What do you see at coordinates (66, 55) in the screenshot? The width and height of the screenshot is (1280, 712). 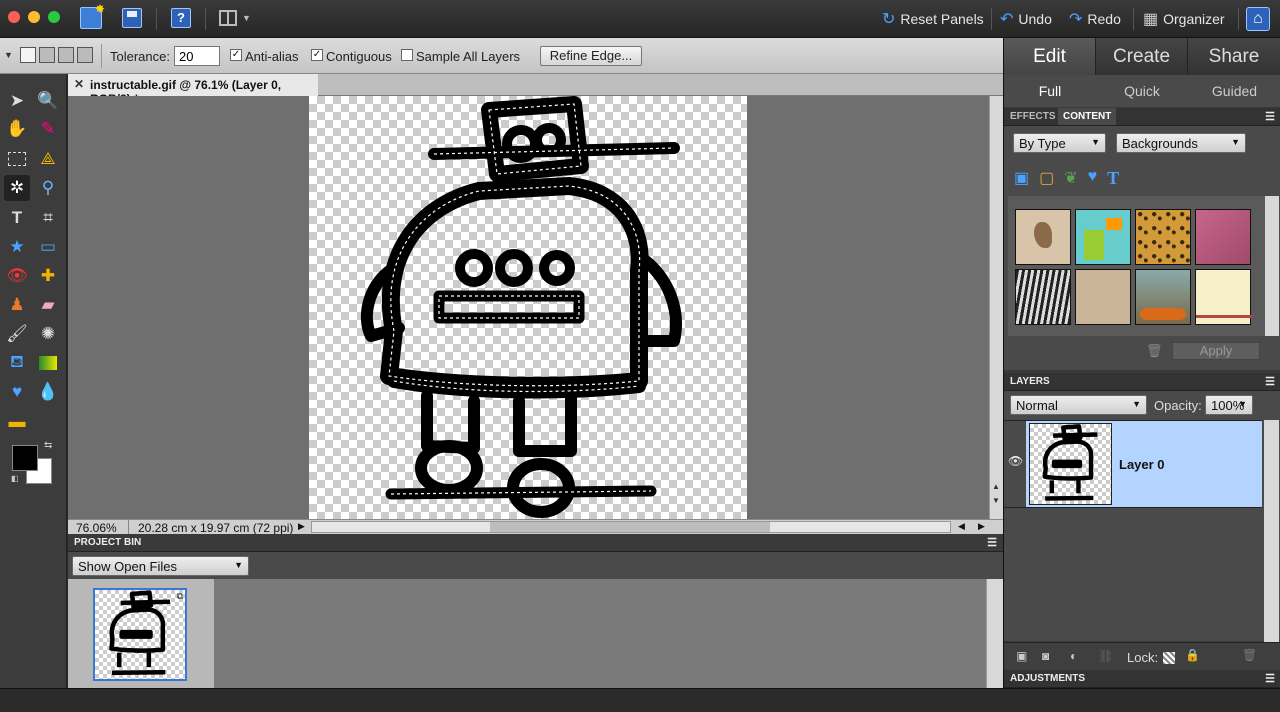 I see `subtract-selection-icon` at bounding box center [66, 55].